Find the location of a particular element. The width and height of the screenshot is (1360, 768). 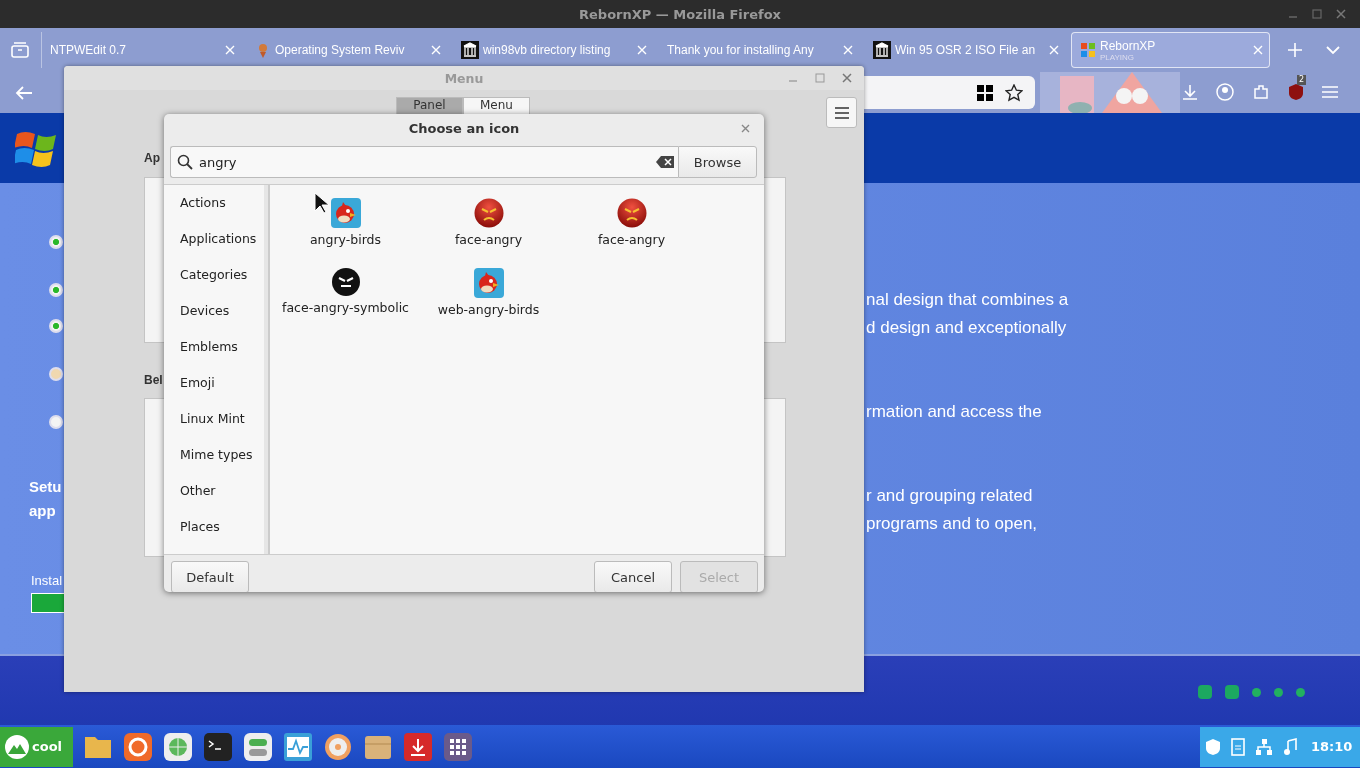

account-icon is located at coordinates (1225, 92).